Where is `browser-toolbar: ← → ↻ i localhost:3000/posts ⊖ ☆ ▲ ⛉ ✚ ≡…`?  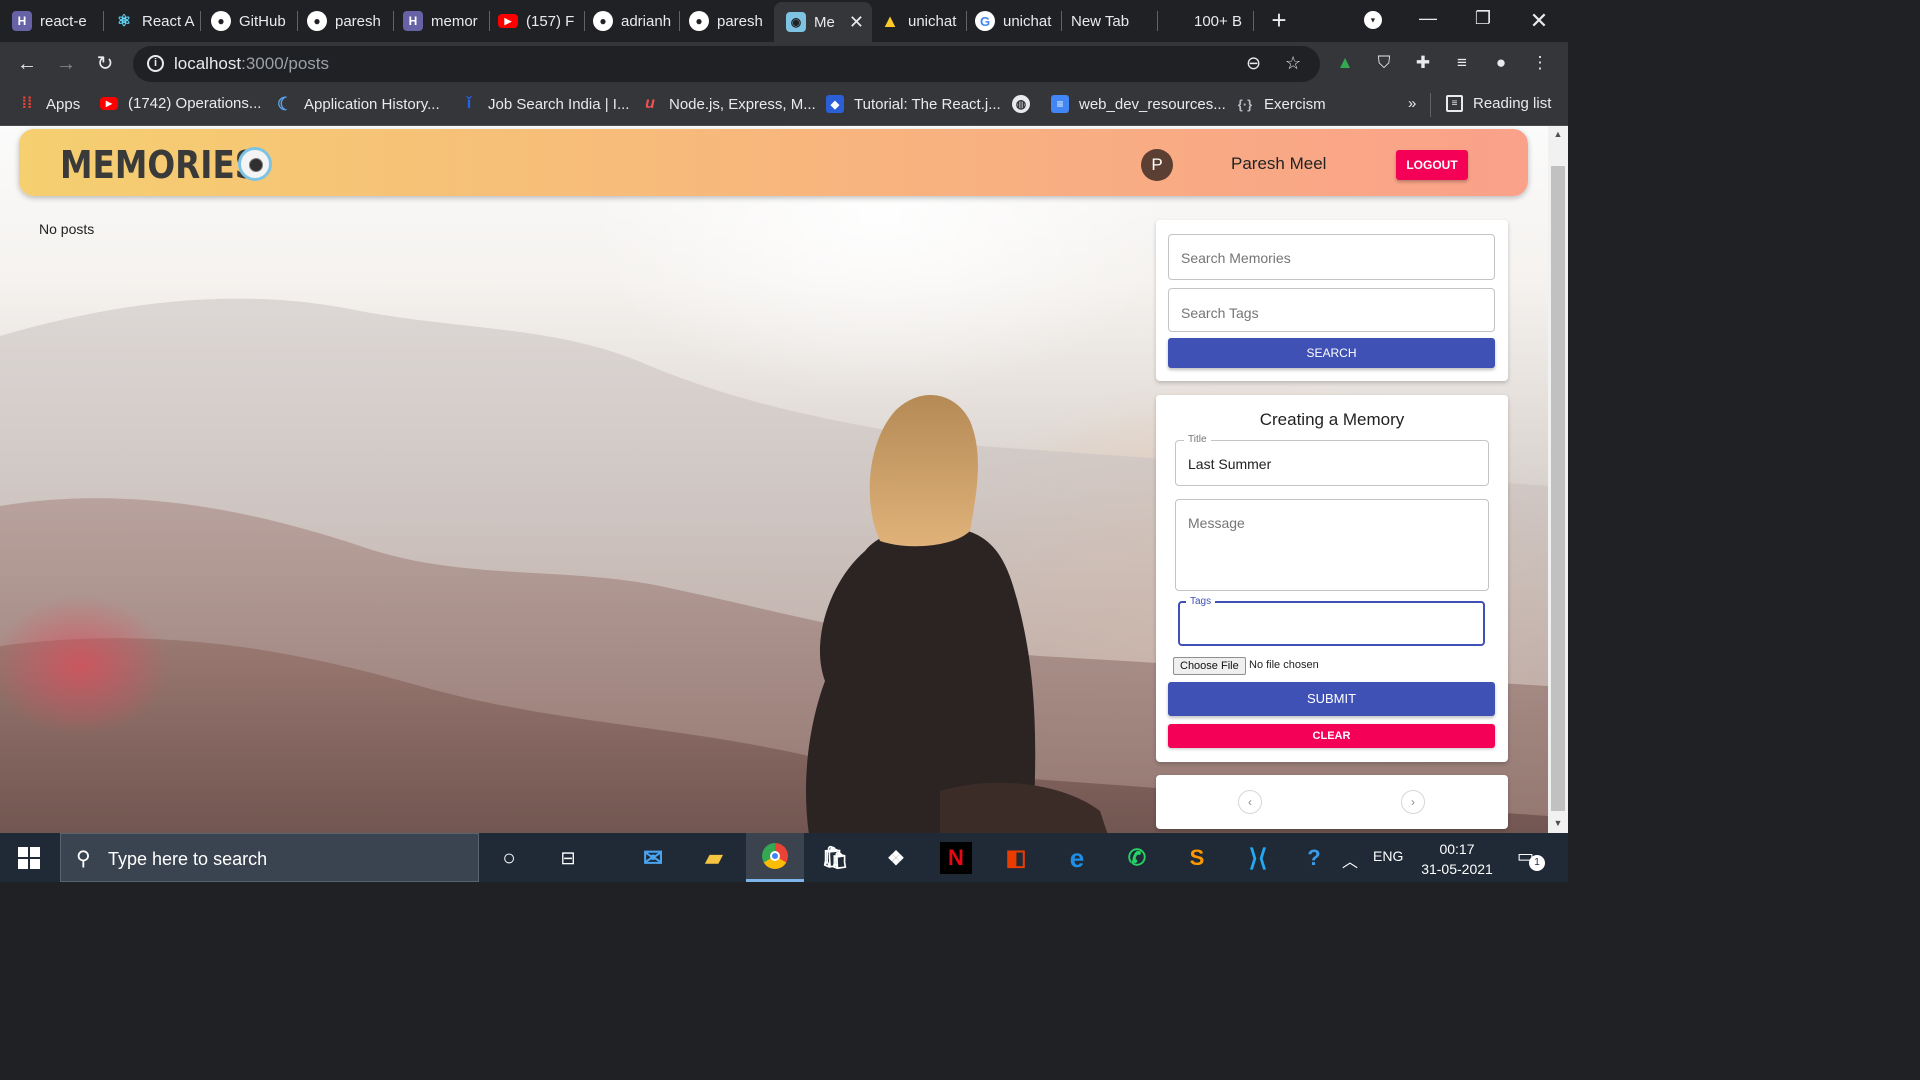 browser-toolbar: ← → ↻ i localhost:3000/posts ⊖ ☆ ▲ ⛉ ✚ ≡… is located at coordinates (784, 64).